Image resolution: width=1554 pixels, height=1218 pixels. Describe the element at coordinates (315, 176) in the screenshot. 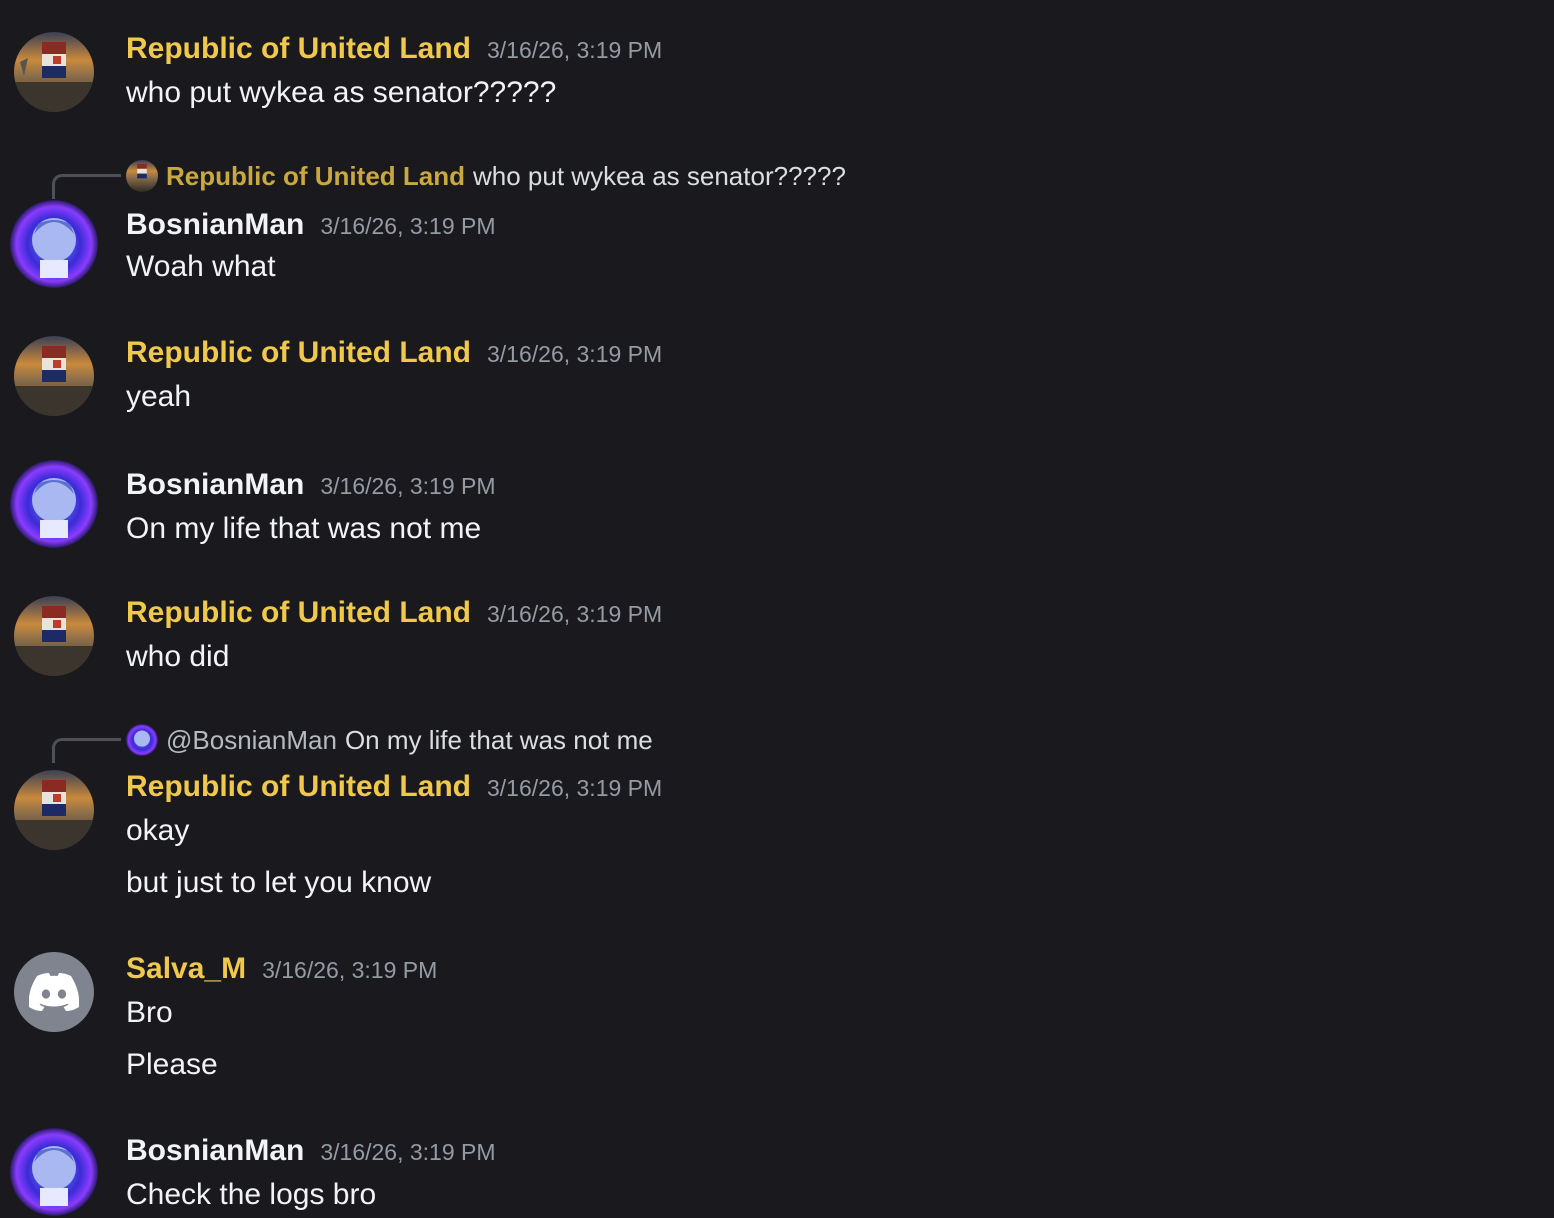

I see `reply-author: Republic of United Land` at that location.